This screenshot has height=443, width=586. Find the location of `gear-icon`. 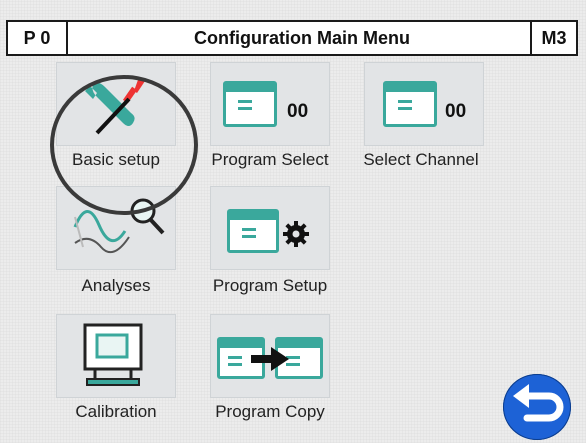

gear-icon is located at coordinates (296, 234).